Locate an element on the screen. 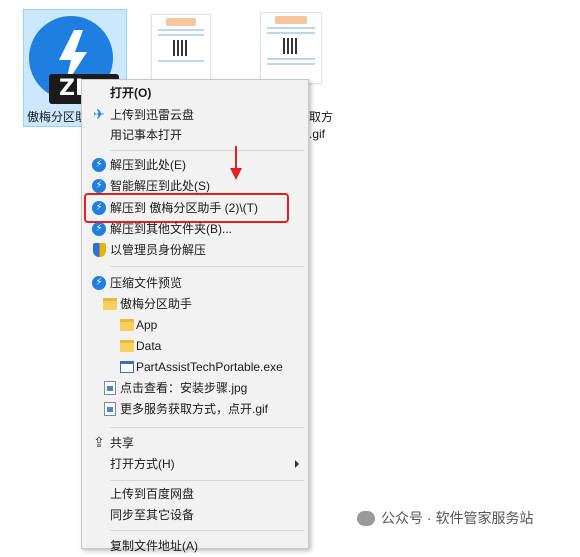 This screenshot has height=557, width=580. tree-item-jpg: 点击查看：安装步骤.jpg is located at coordinates (195, 388).